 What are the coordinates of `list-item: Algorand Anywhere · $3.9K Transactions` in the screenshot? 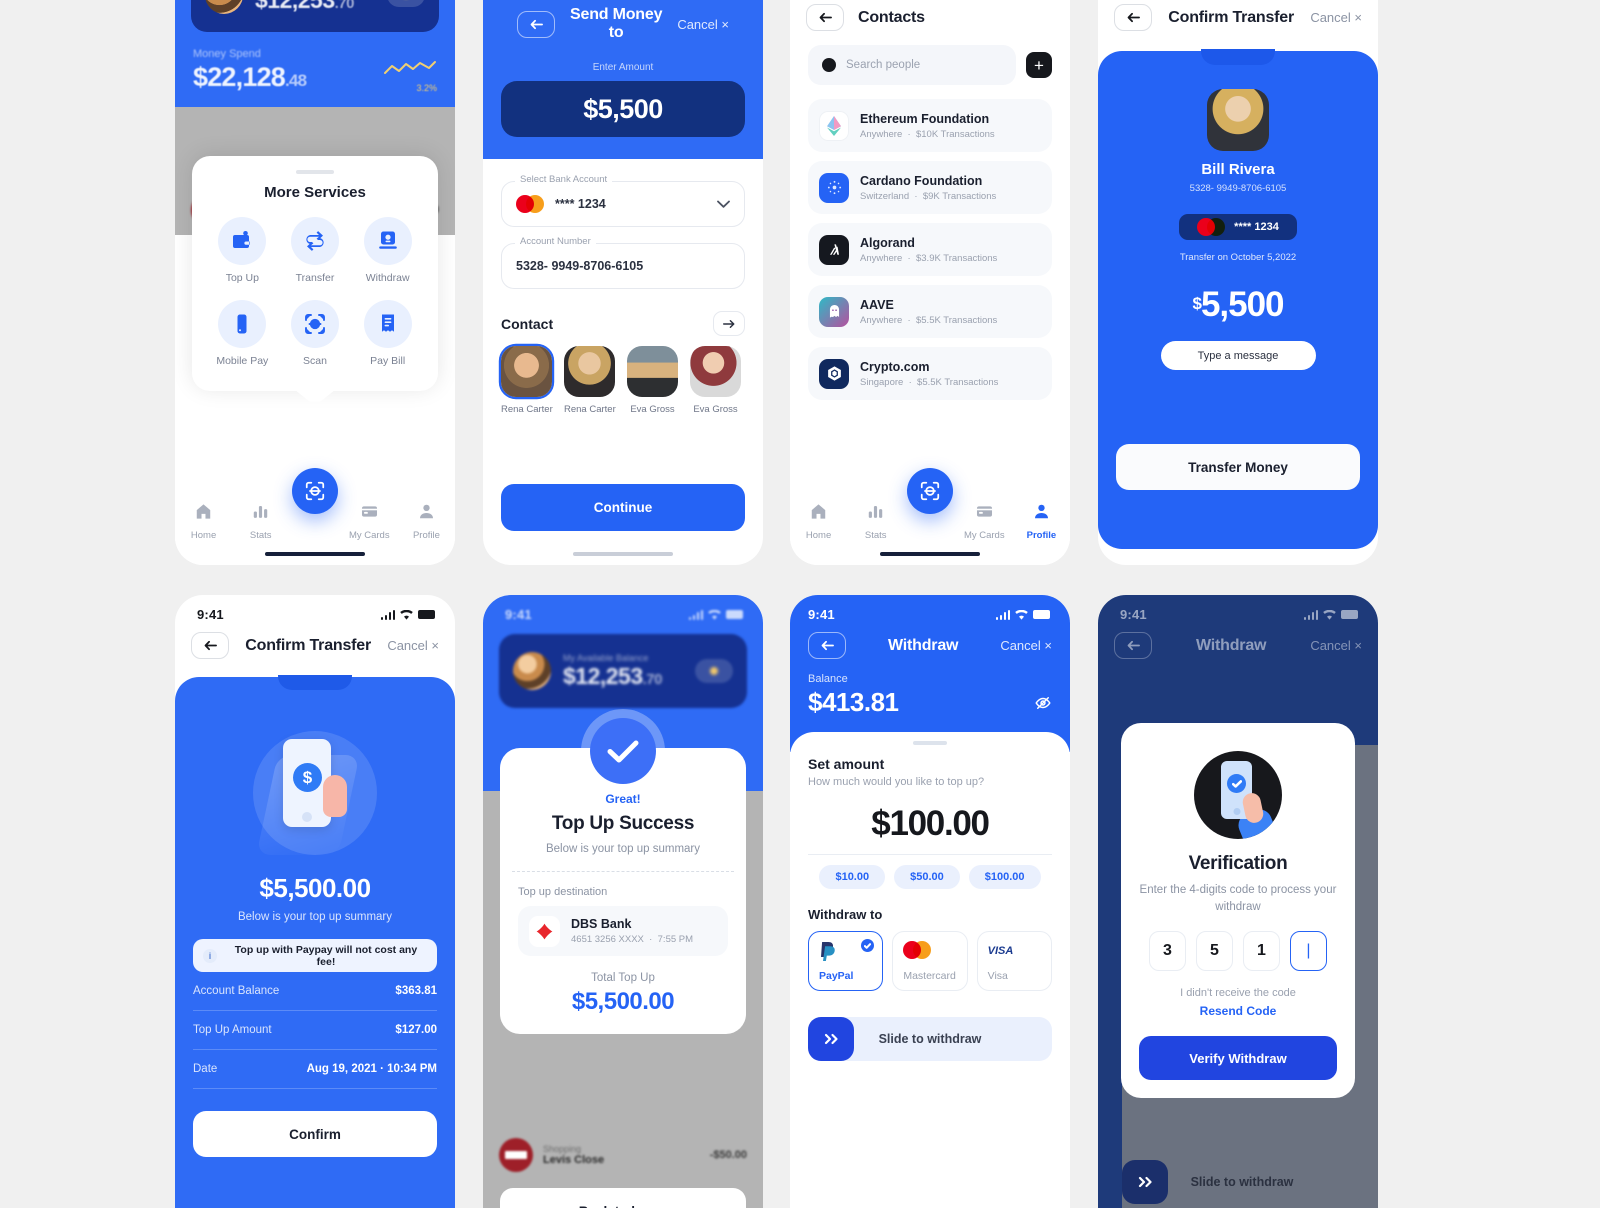 It's located at (930, 249).